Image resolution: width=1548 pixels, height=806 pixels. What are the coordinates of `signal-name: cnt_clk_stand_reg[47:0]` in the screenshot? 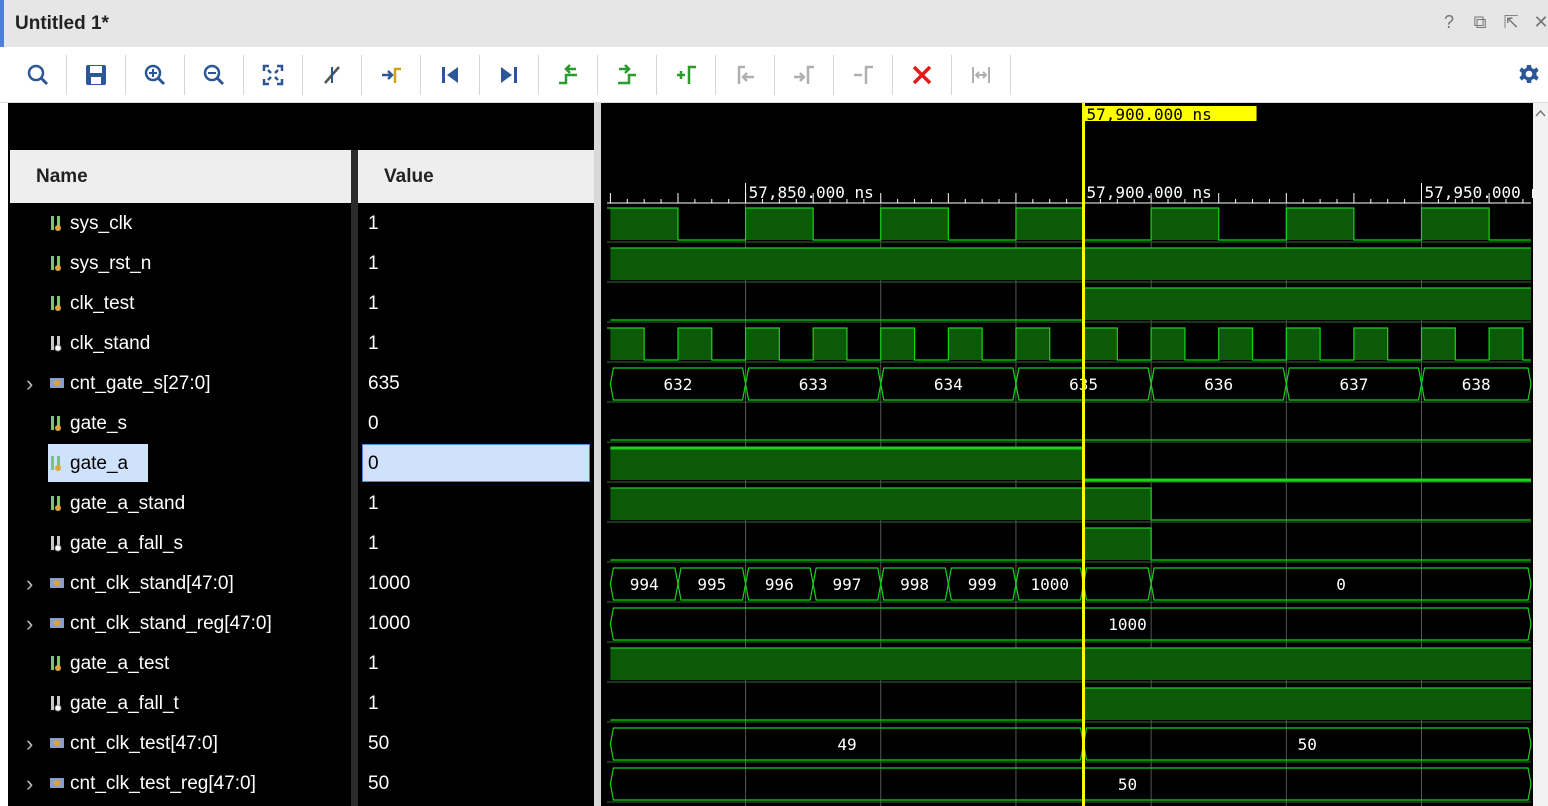 It's located at (171, 623).